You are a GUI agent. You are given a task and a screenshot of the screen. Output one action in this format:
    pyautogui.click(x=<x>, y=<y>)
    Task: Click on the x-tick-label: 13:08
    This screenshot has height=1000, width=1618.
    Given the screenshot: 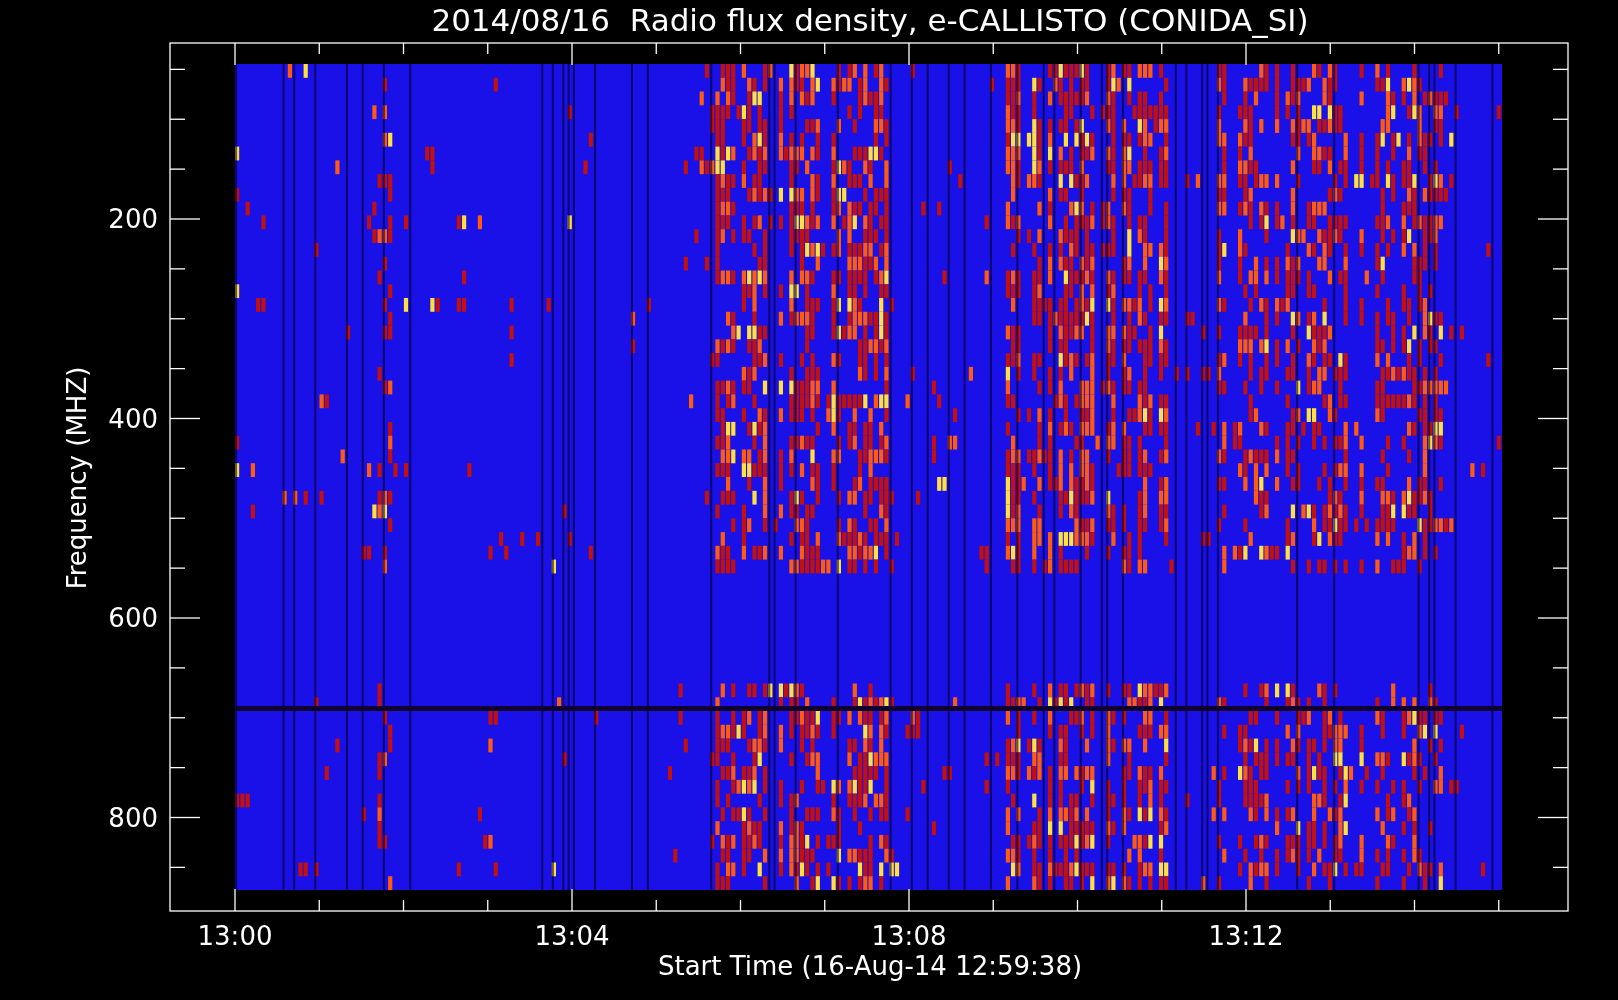 What is the action you would take?
    pyautogui.click(x=909, y=936)
    